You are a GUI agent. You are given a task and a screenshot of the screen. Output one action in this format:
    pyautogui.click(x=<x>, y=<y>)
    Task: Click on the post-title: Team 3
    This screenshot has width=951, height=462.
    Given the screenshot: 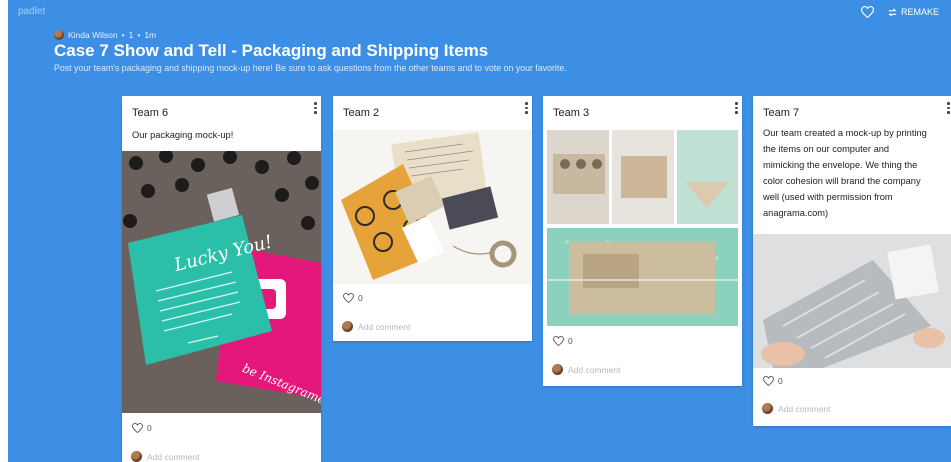 What is the action you would take?
    pyautogui.click(x=571, y=113)
    